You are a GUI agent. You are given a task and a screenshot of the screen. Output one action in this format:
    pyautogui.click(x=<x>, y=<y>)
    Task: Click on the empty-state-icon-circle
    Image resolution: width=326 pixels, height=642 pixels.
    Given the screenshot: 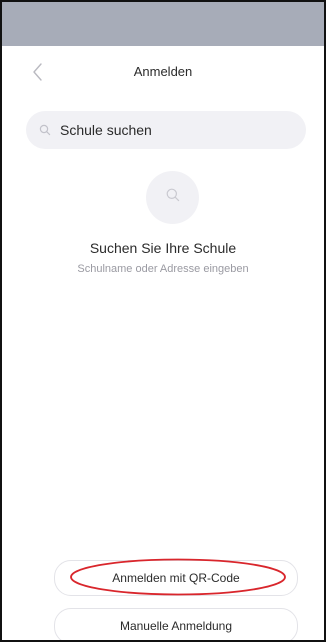 What is the action you would take?
    pyautogui.click(x=172, y=197)
    